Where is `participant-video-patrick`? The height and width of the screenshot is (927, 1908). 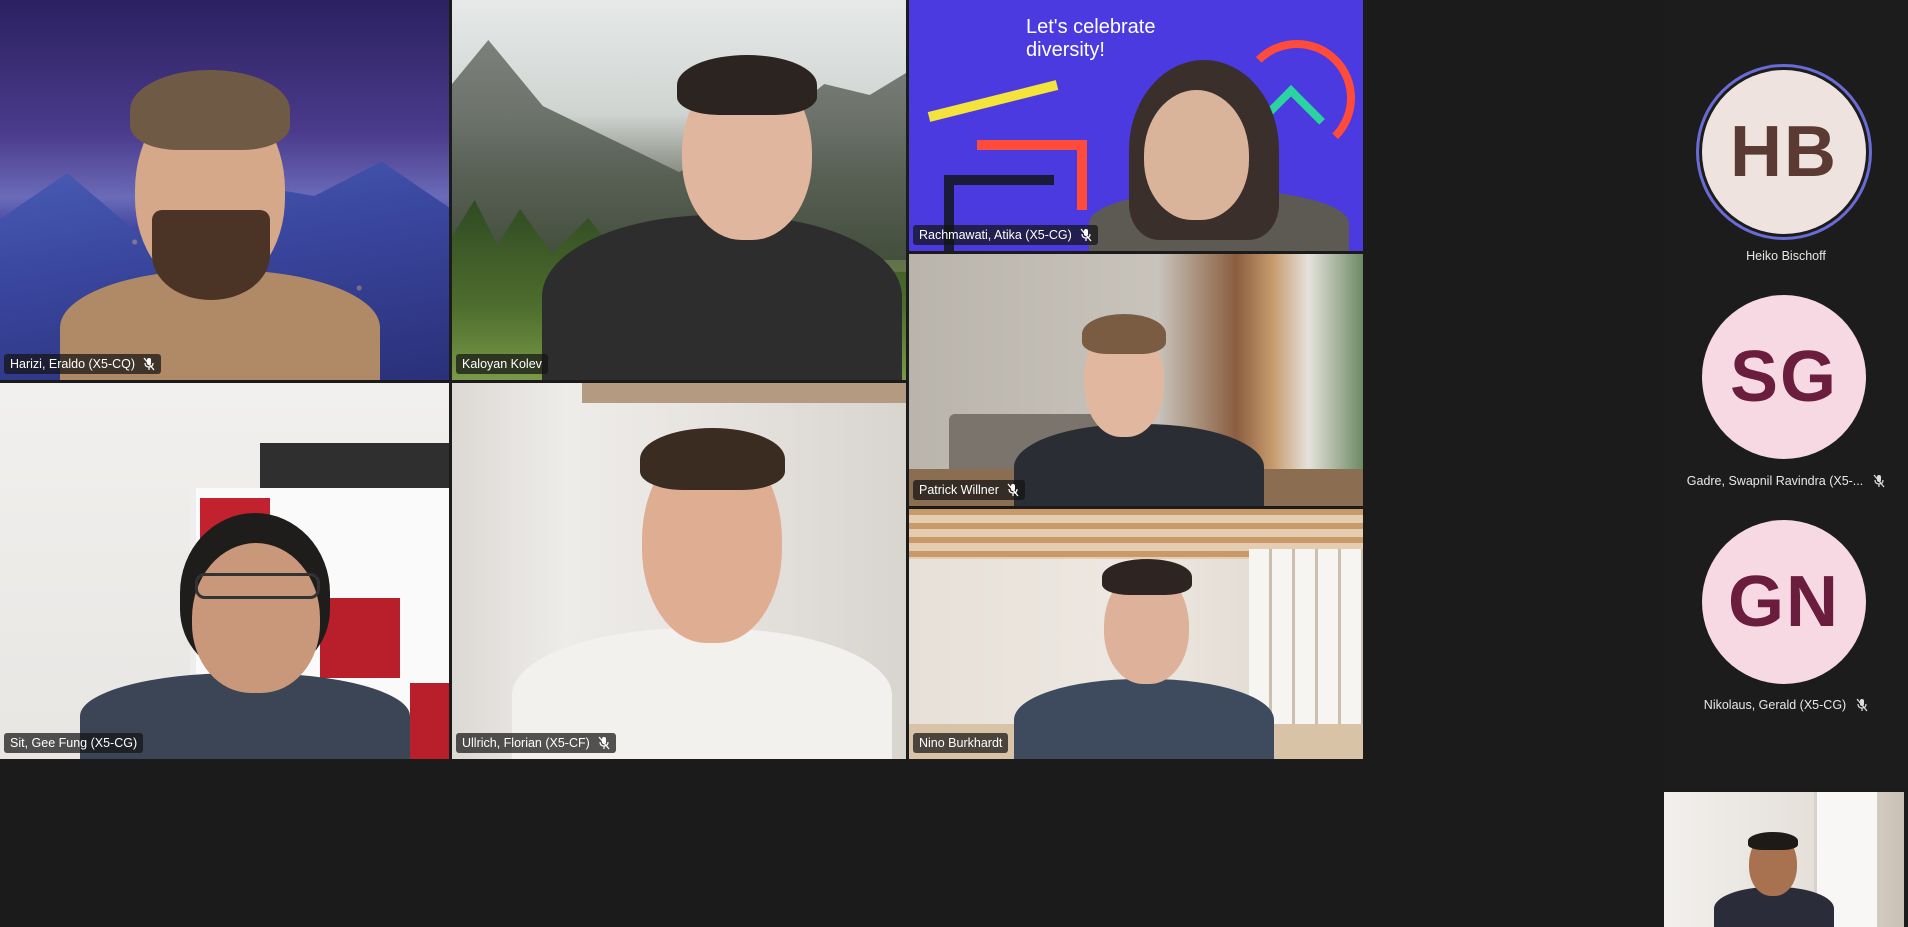
participant-video-patrick is located at coordinates (1139, 410).